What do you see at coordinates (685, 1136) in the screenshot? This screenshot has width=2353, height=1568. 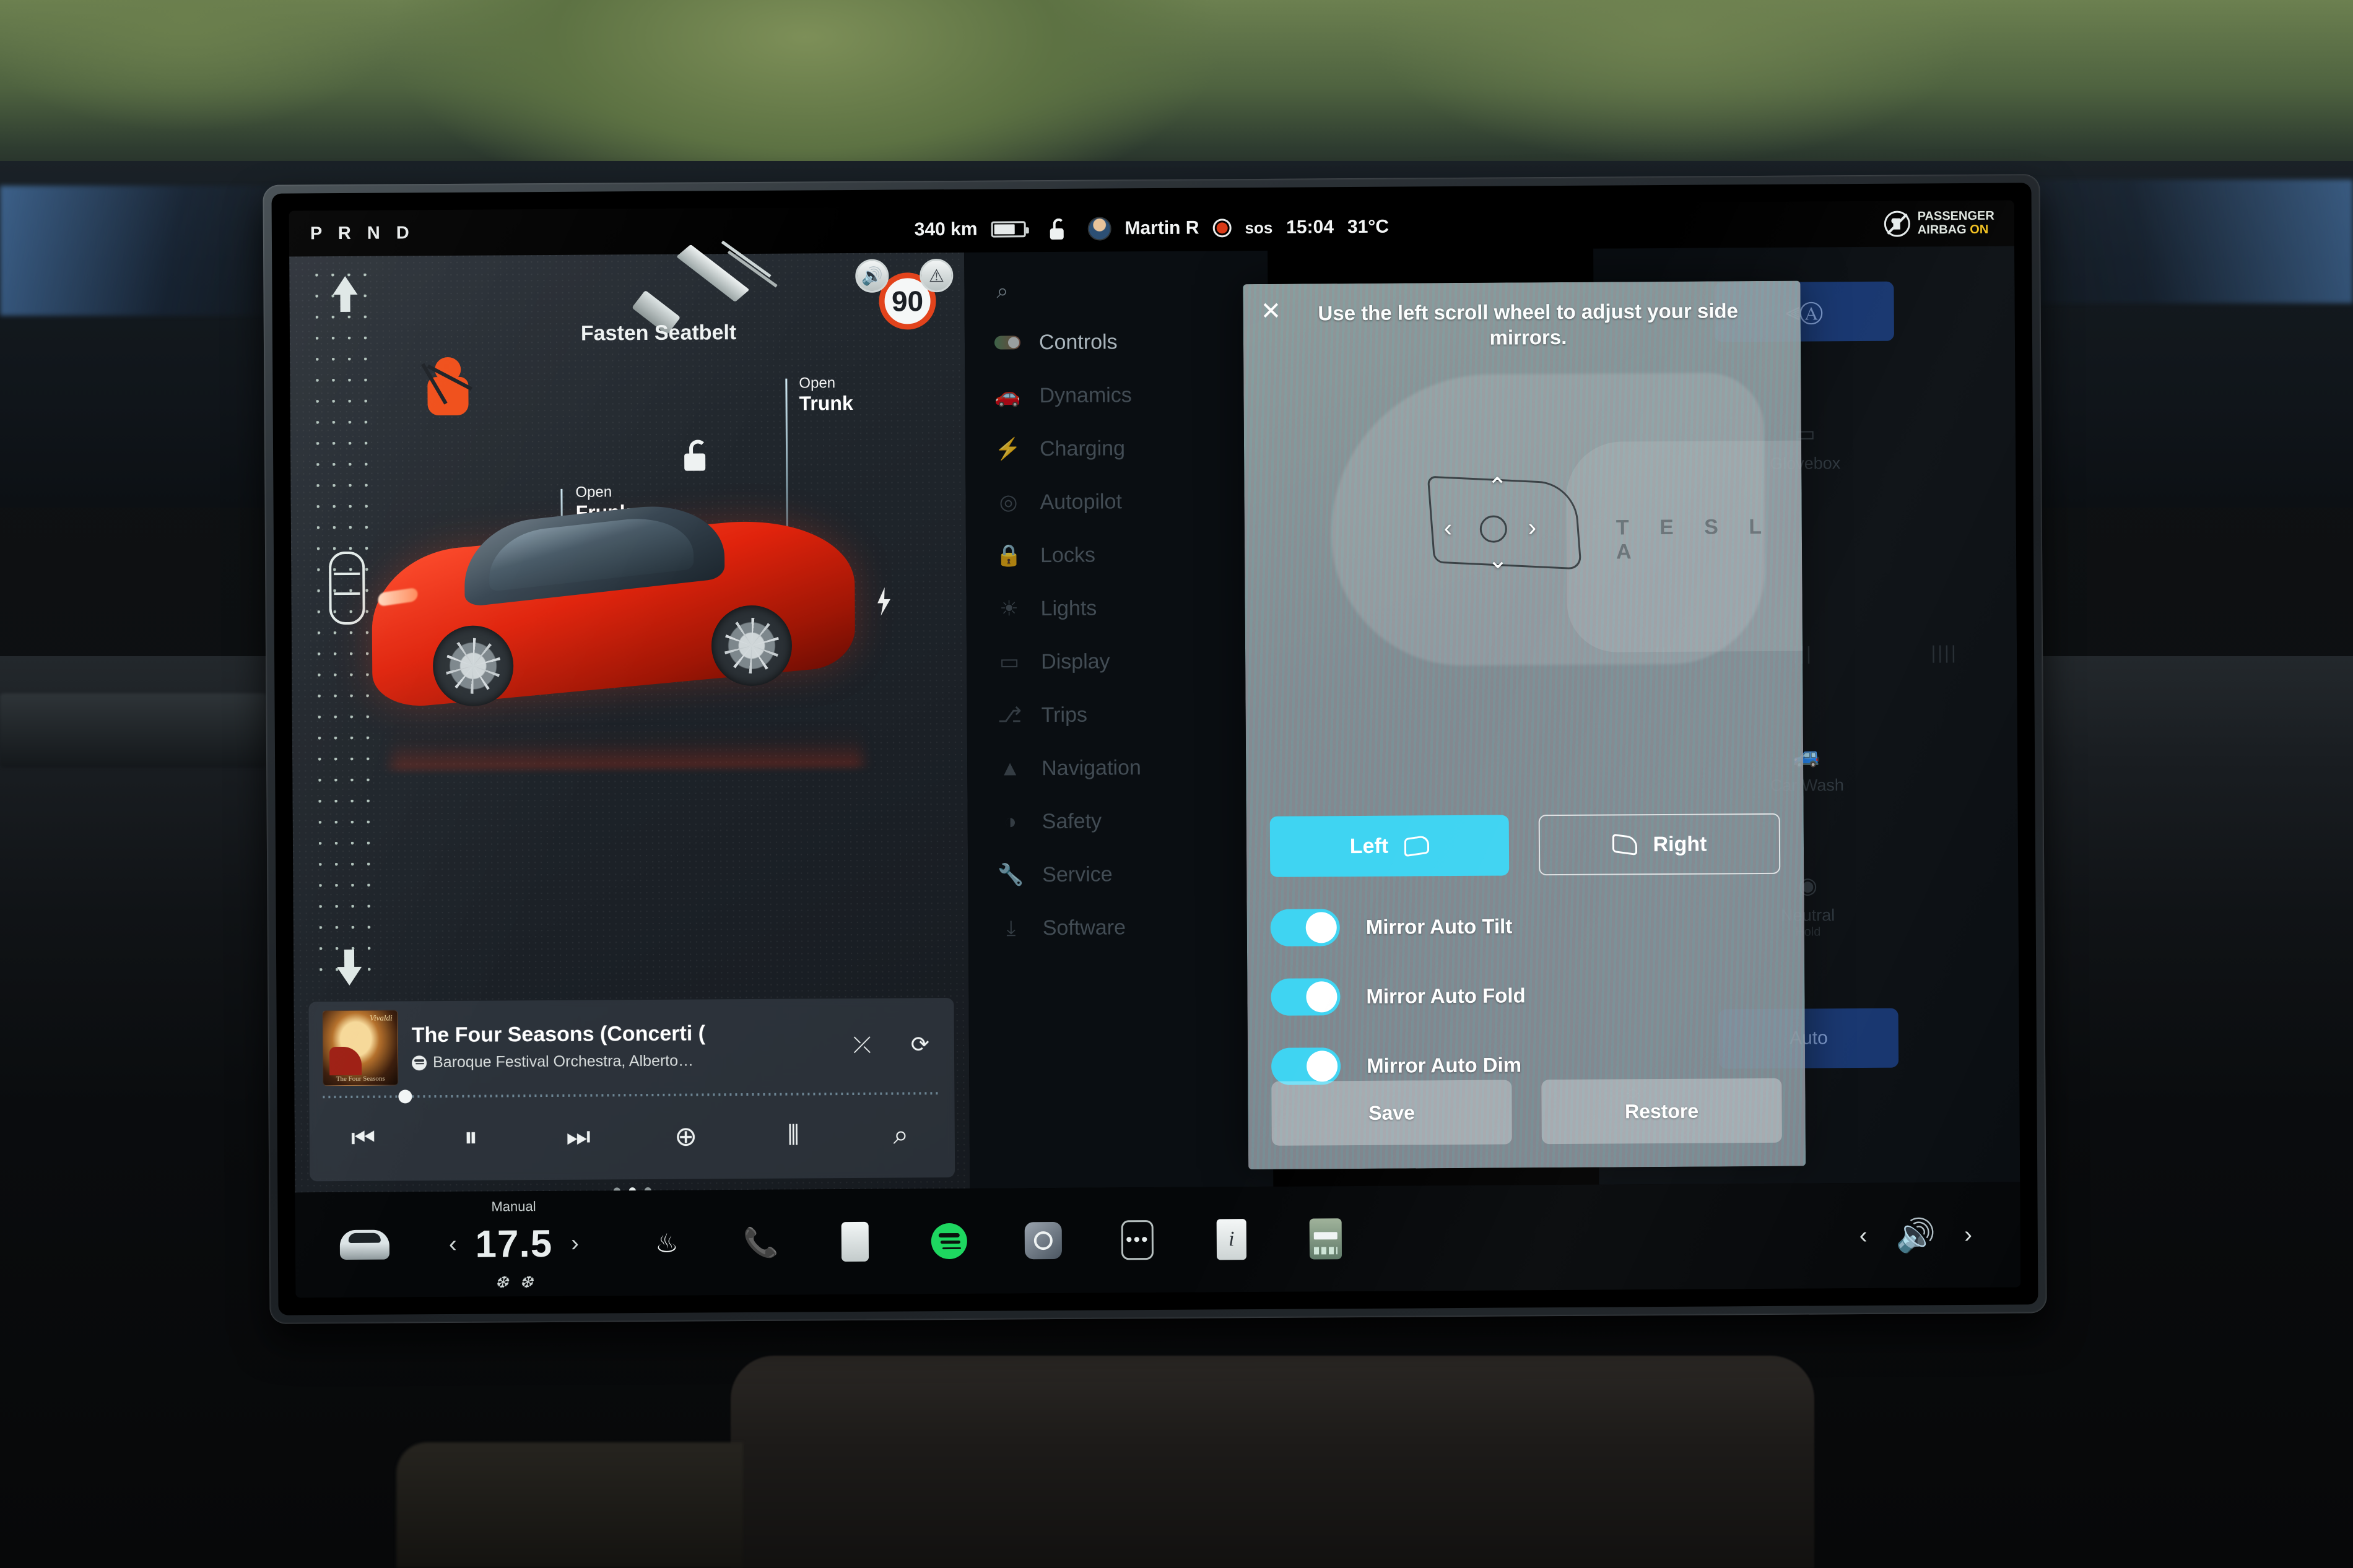 I see `add-to-library-button: ⊕` at bounding box center [685, 1136].